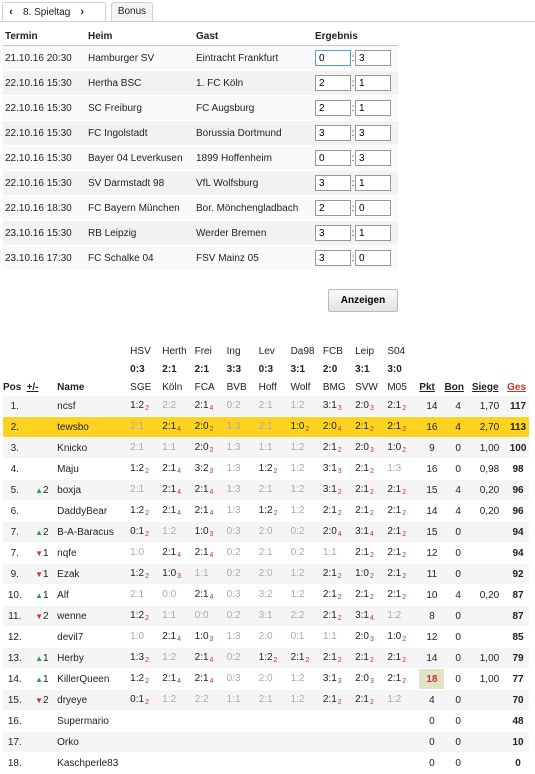 The height and width of the screenshot is (774, 535). I want to click on tip-cell: 0:0, so click(210, 616).